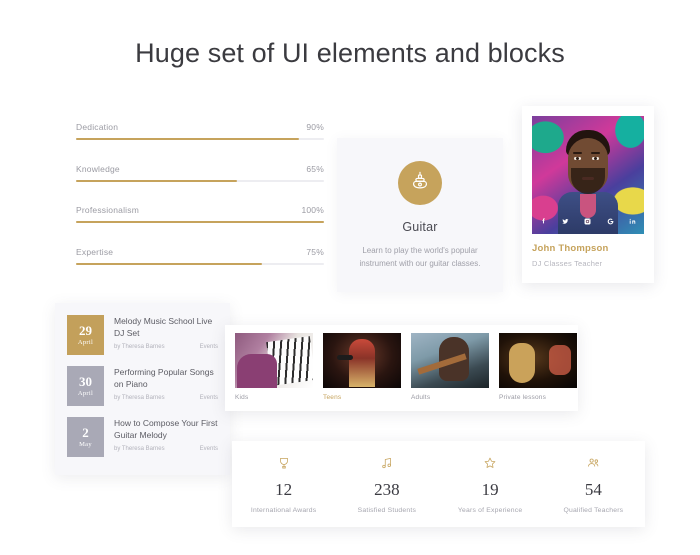 This screenshot has height=555, width=700. I want to click on stat-label: Years of Experience, so click(490, 510).